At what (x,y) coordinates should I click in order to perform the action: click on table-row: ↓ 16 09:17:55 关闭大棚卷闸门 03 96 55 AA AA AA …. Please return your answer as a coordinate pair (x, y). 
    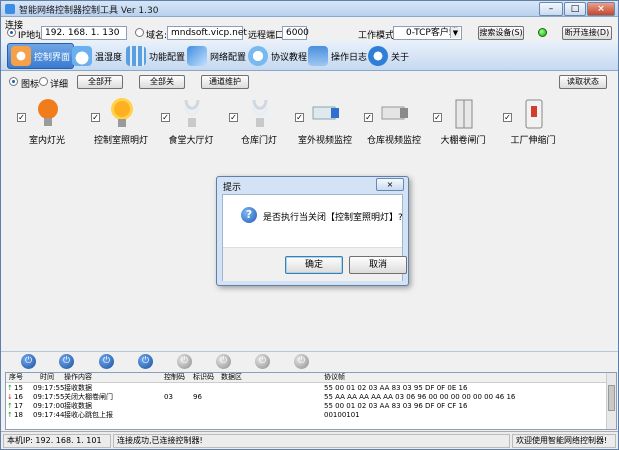
    Looking at the image, I should click on (306, 397).